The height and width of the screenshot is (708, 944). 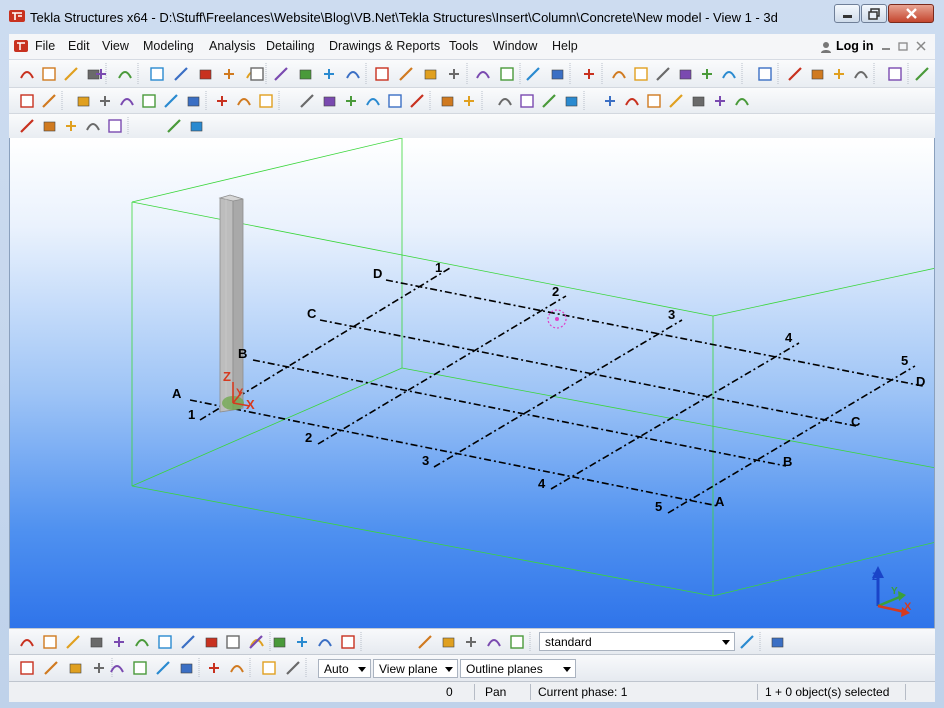 What do you see at coordinates (903, 46) in the screenshot?
I see `mdi-restore-icon` at bounding box center [903, 46].